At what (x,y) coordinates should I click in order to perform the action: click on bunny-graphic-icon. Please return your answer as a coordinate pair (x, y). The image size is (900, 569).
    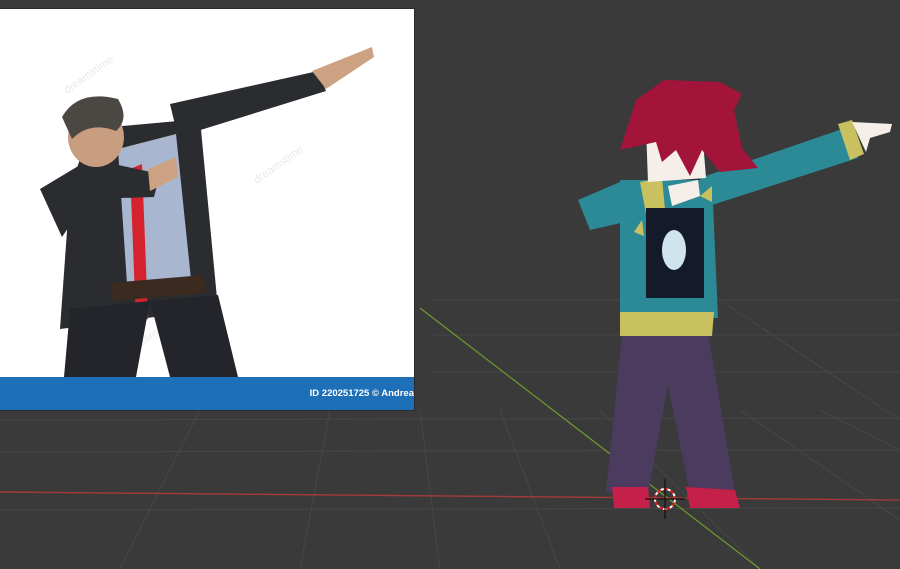
    Looking at the image, I should click on (674, 250).